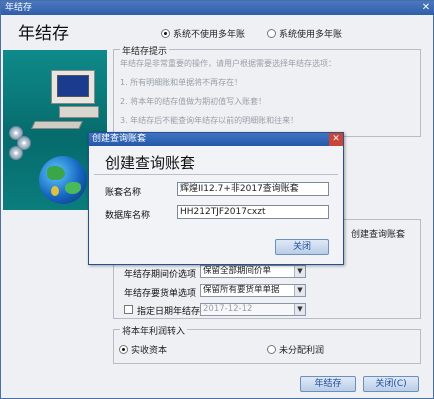 This screenshot has width=434, height=399. What do you see at coordinates (79, 112) in the screenshot?
I see `pc-case-icon` at bounding box center [79, 112].